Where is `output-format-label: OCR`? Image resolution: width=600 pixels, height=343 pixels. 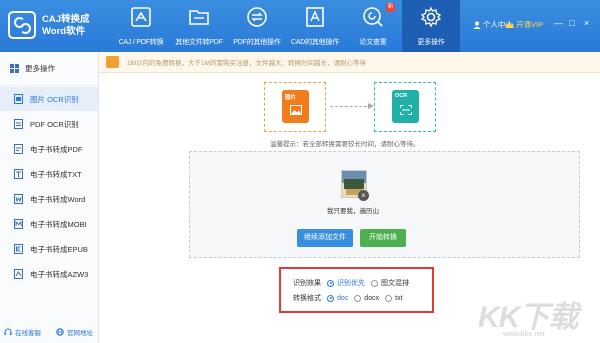 output-format-label: OCR is located at coordinates (401, 96).